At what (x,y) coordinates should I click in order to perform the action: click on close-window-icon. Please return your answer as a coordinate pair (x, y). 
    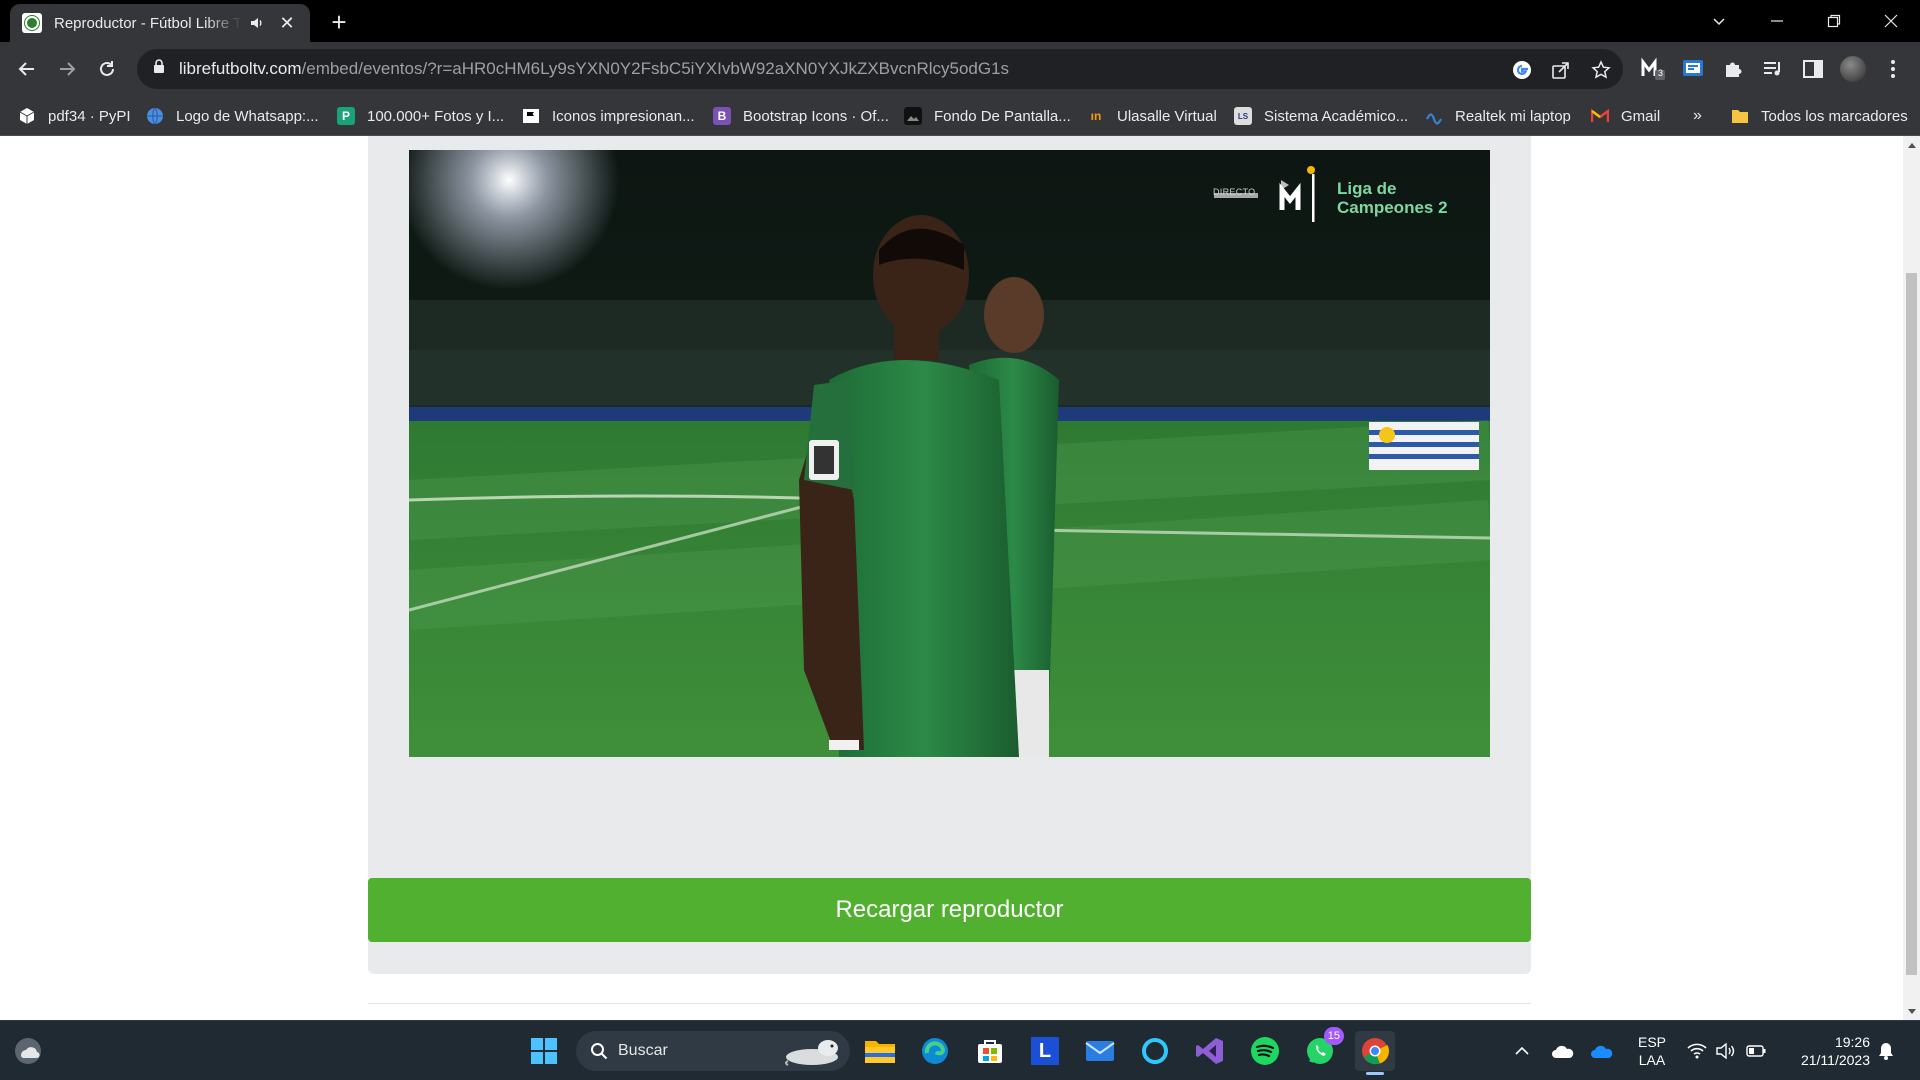
    Looking at the image, I should click on (1891, 21).